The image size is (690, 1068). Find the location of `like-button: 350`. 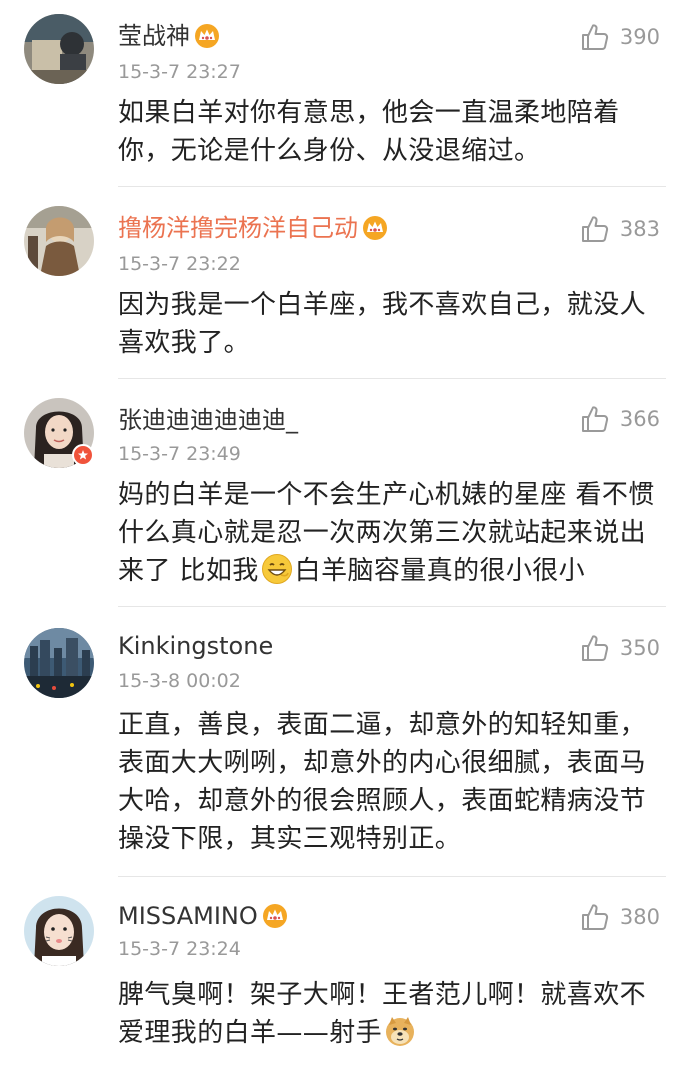

like-button: 350 is located at coordinates (620, 648).